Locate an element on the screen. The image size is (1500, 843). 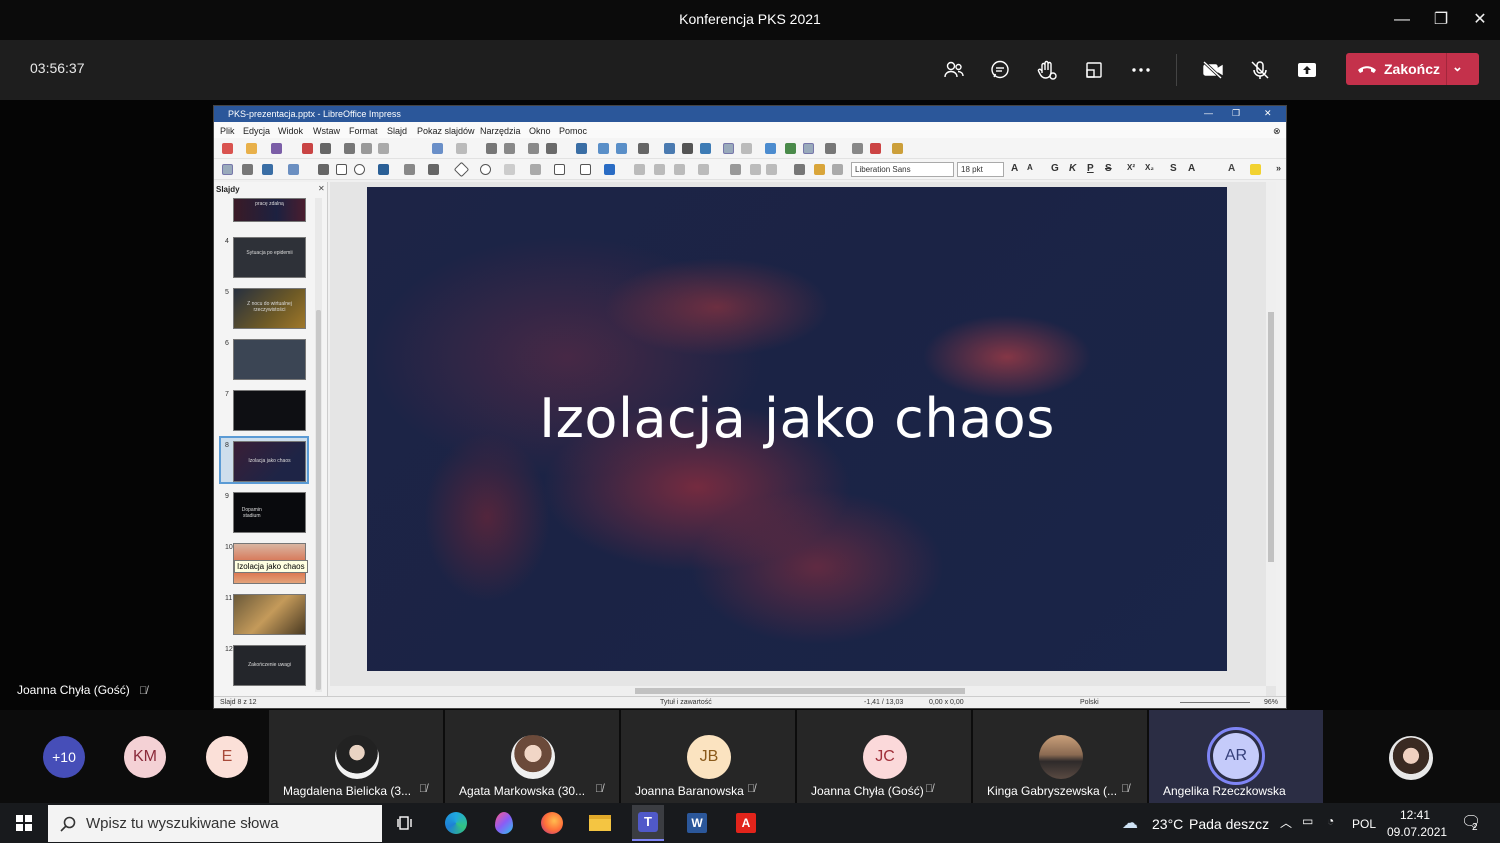
show-draw-icon is located at coordinates (808, 148).